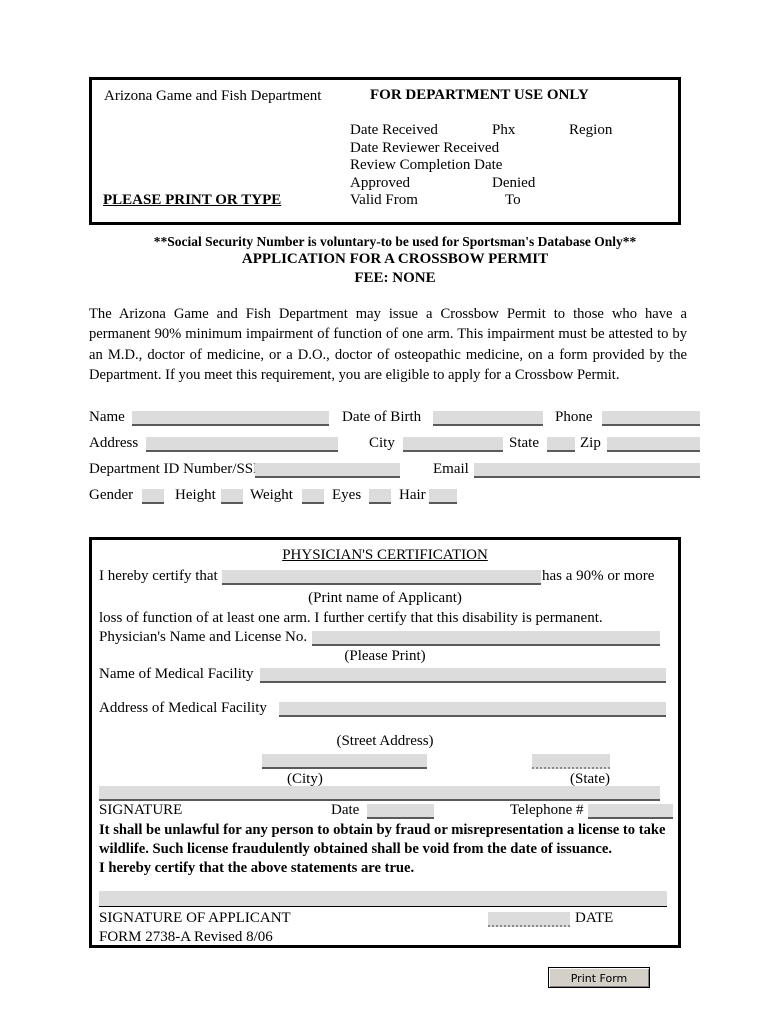 This screenshot has width=770, height=1024. I want to click on region-label: Region, so click(591, 130).